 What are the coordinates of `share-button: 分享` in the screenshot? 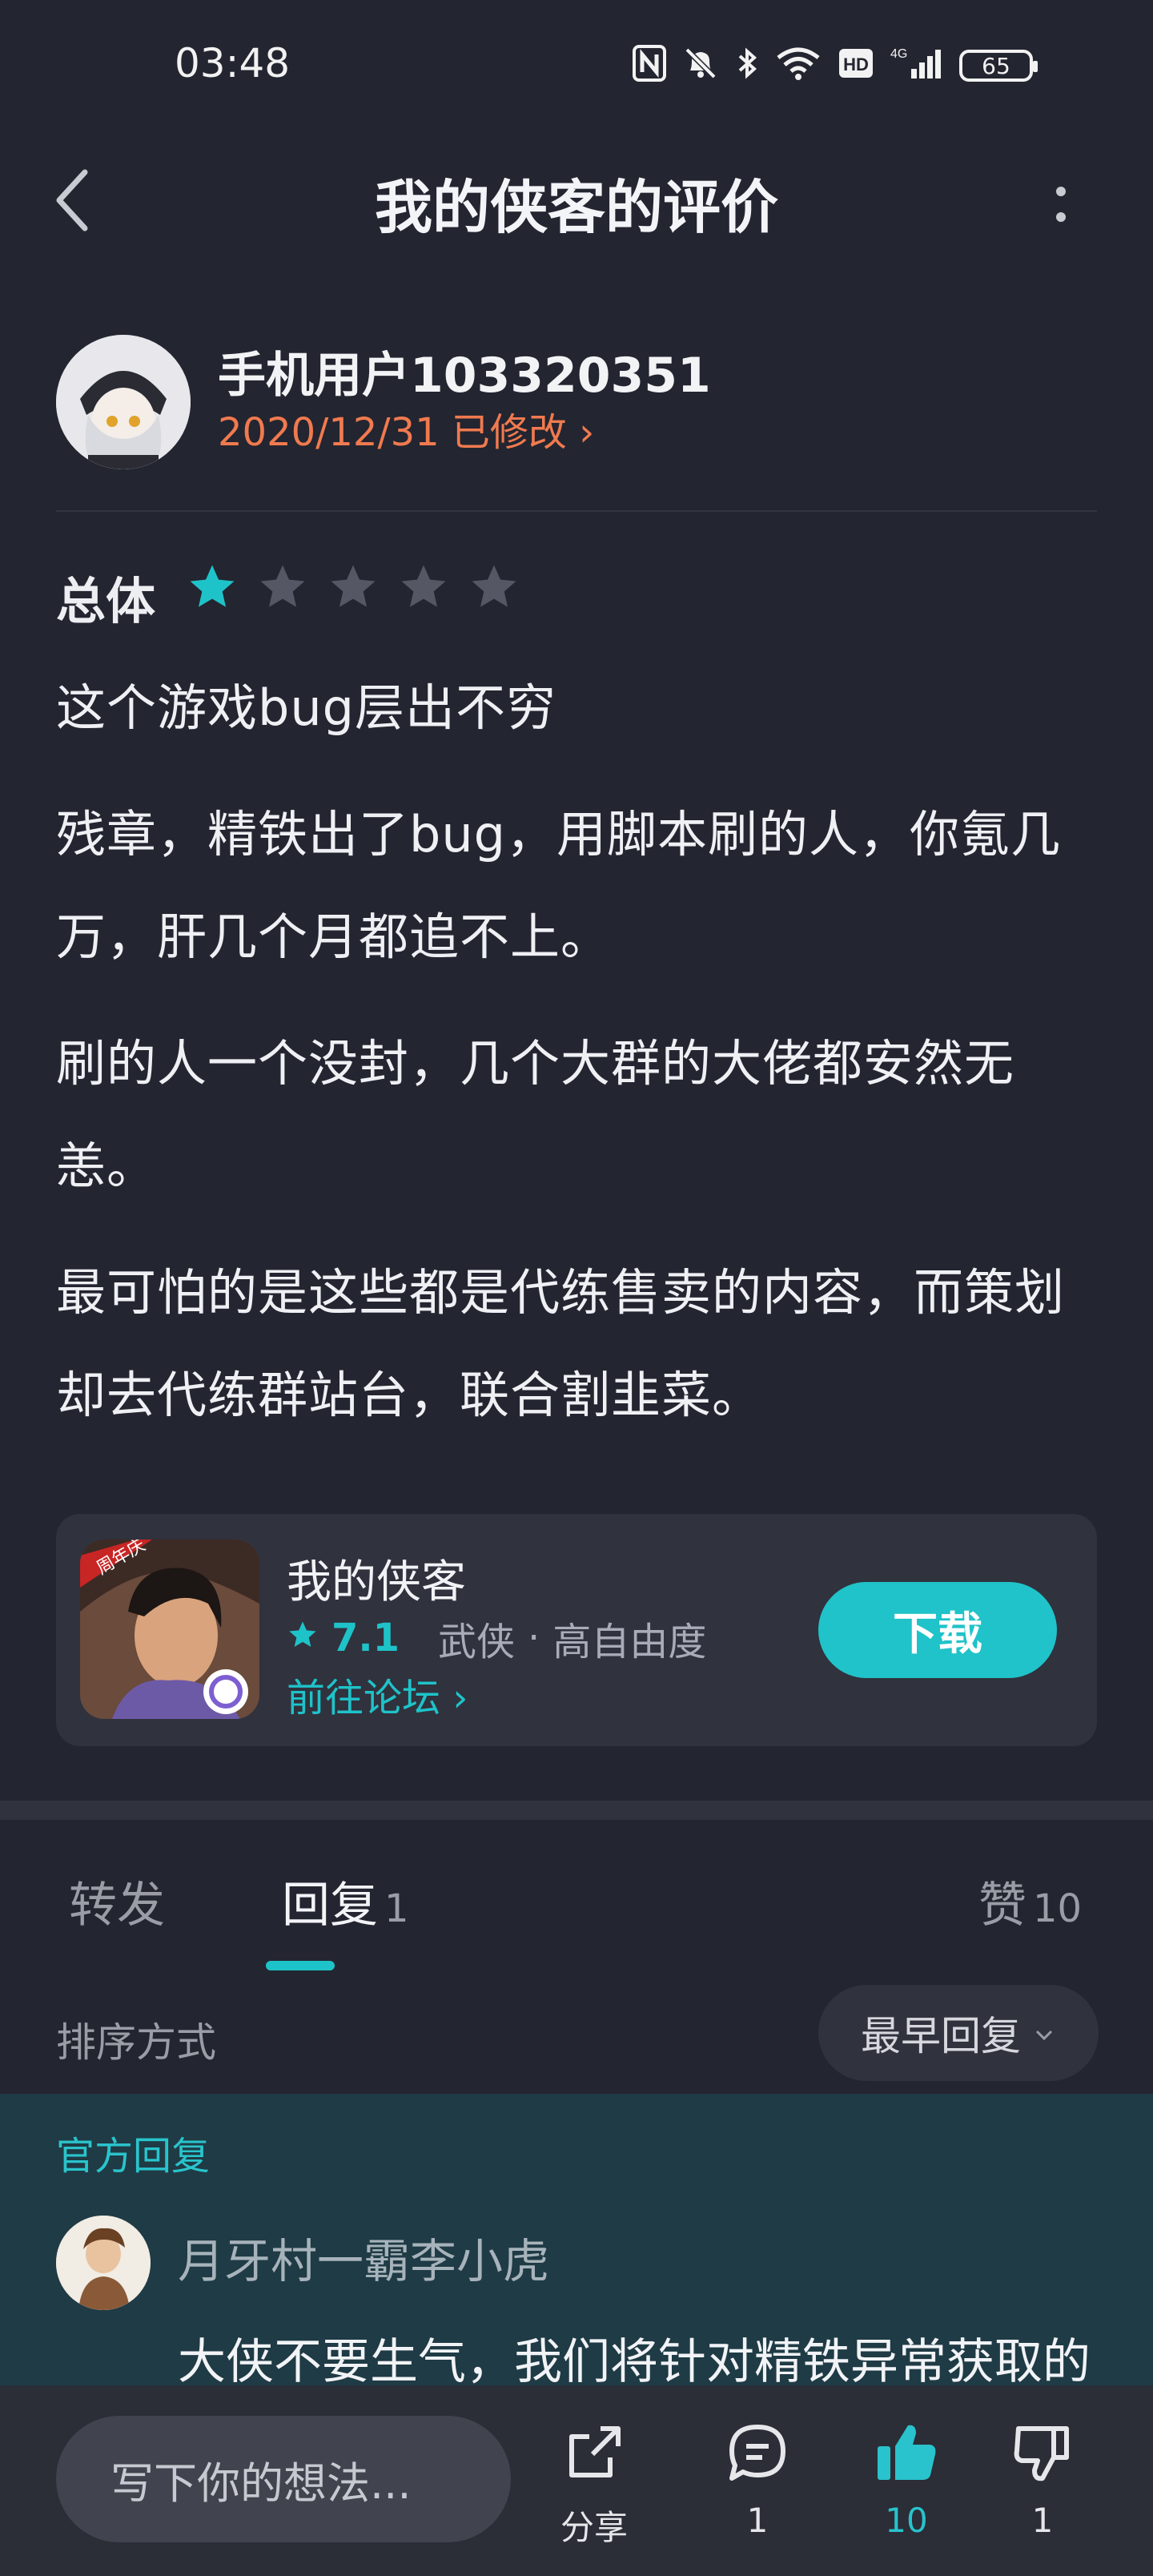 It's located at (594, 2485).